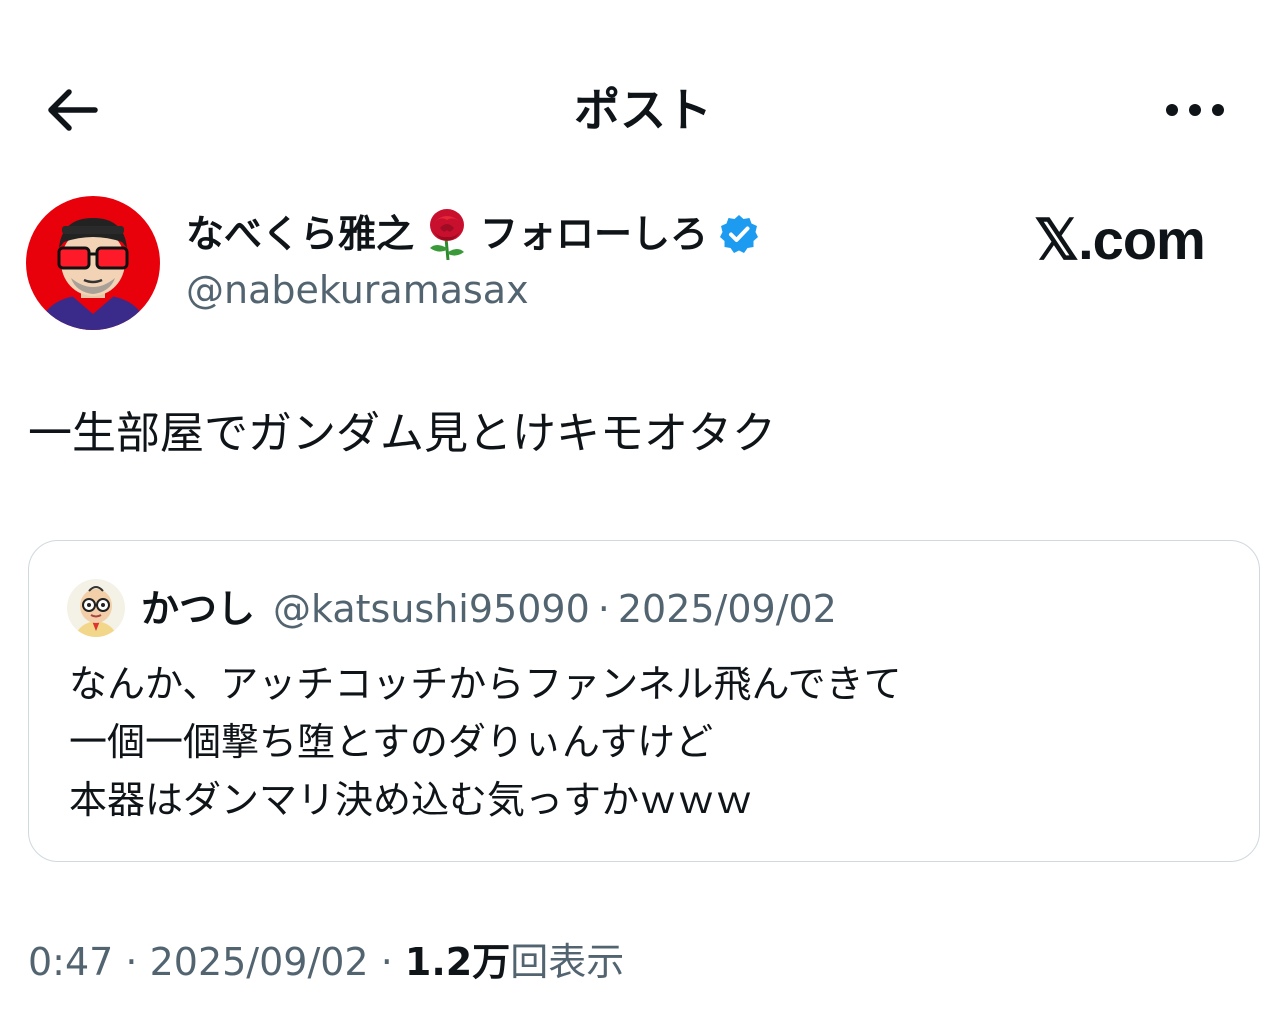 The width and height of the screenshot is (1286, 1020). I want to click on author-name-row: なべくら雅之 フォローしろ, so click(473, 234).